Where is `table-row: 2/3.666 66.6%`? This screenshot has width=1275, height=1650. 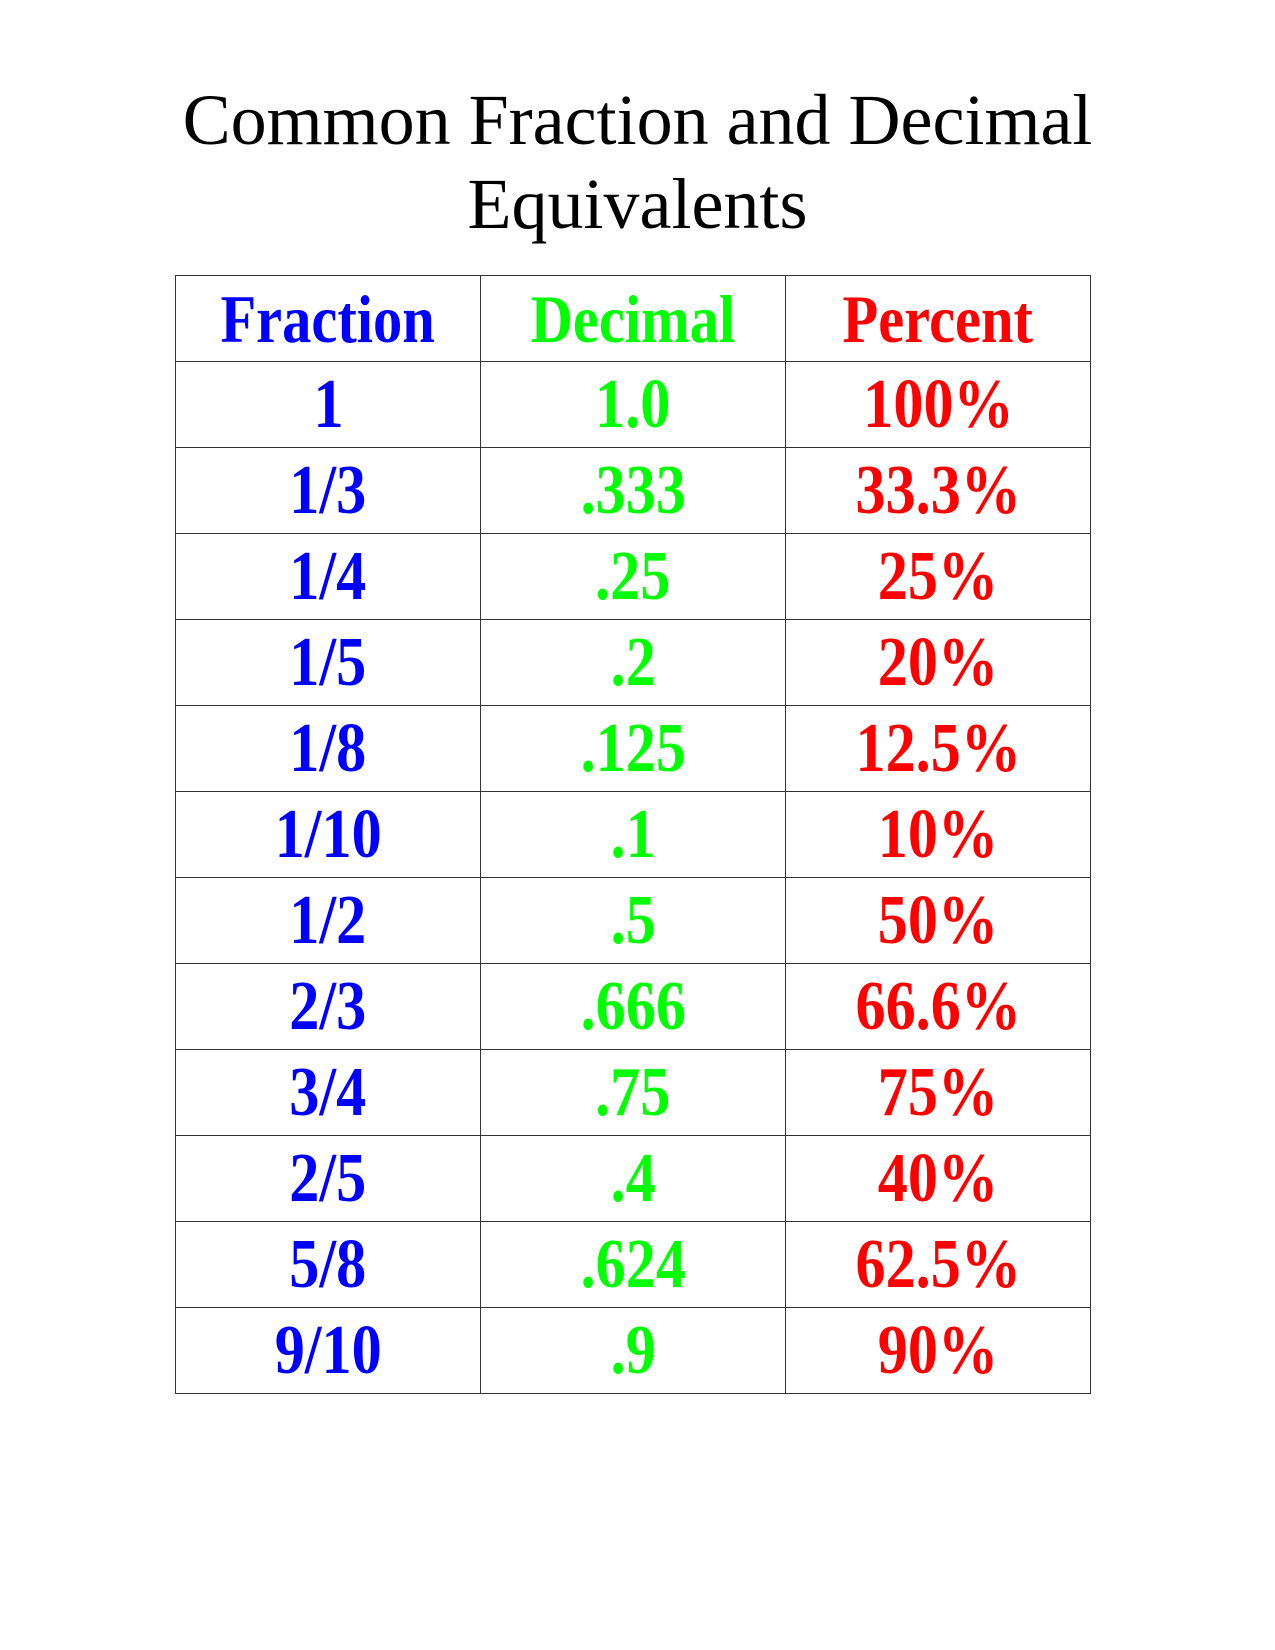
table-row: 2/3.666 66.6% is located at coordinates (633, 1006).